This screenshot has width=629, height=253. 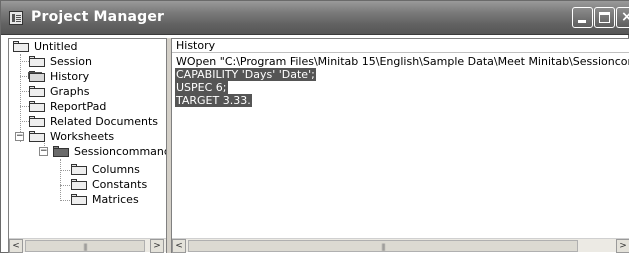 I want to click on tree-item-sessioncommands: − Sessioncommands.M, so click(x=102, y=151).